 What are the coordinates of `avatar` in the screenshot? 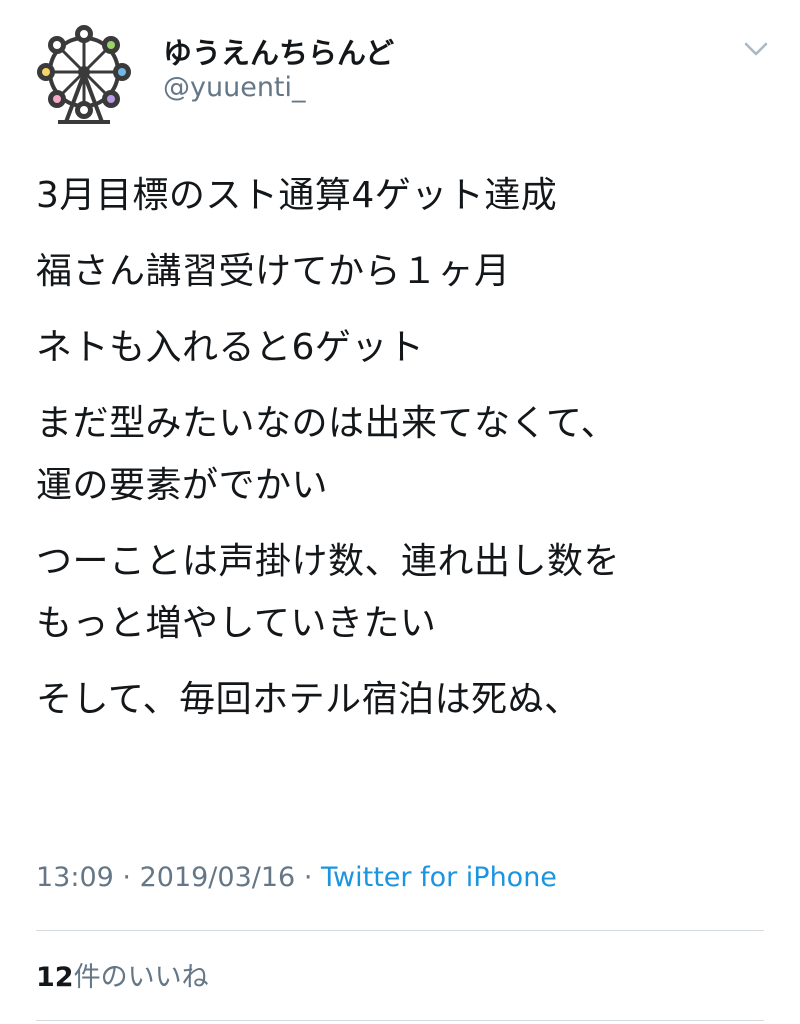 It's located at (84, 74).